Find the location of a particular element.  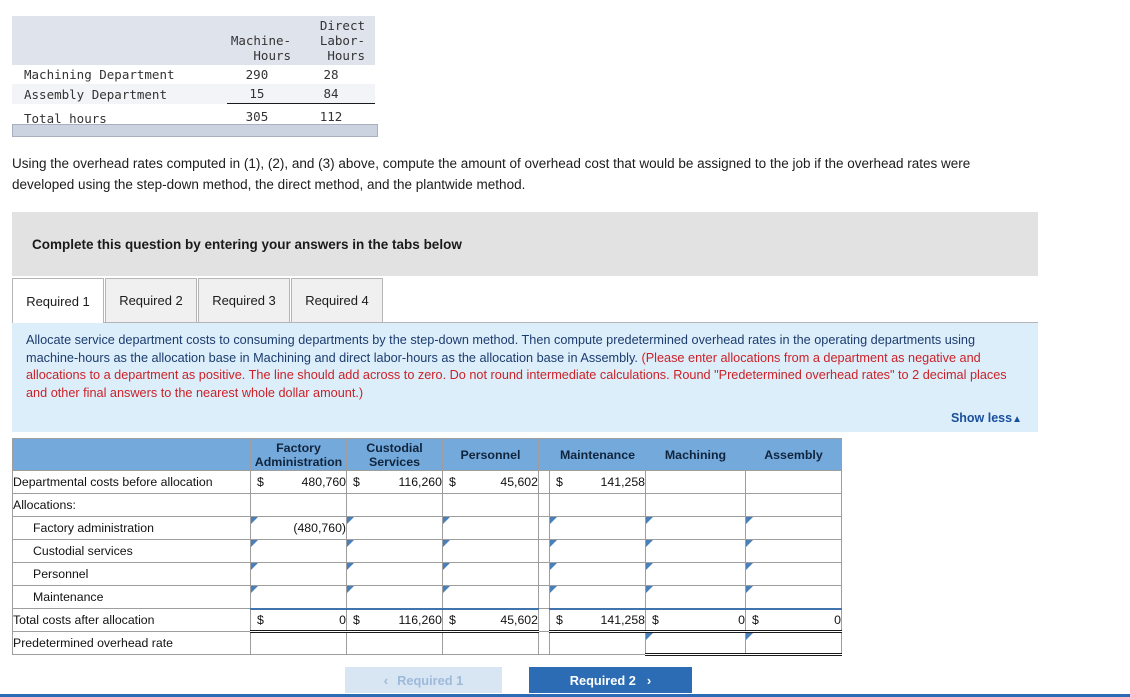

before-allocation-maintenance: $ 141,258 is located at coordinates (597, 482).